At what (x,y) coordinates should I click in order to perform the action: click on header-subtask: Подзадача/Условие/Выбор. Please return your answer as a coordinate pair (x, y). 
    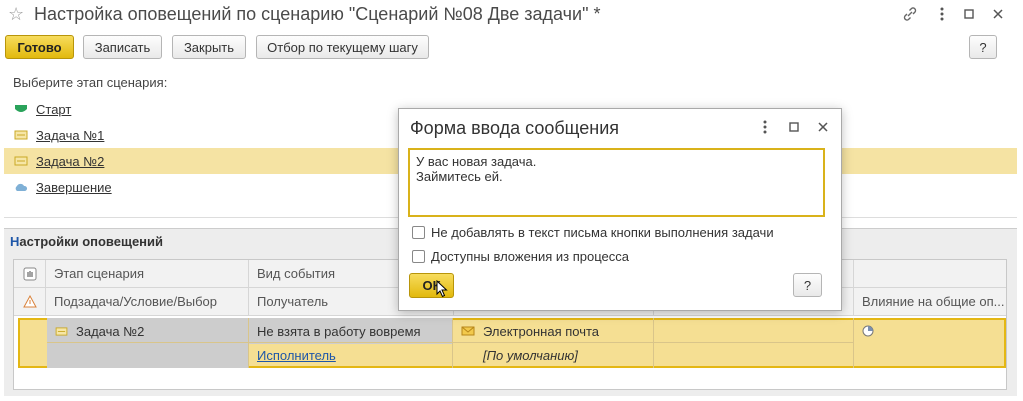
    Looking at the image, I should click on (147, 302).